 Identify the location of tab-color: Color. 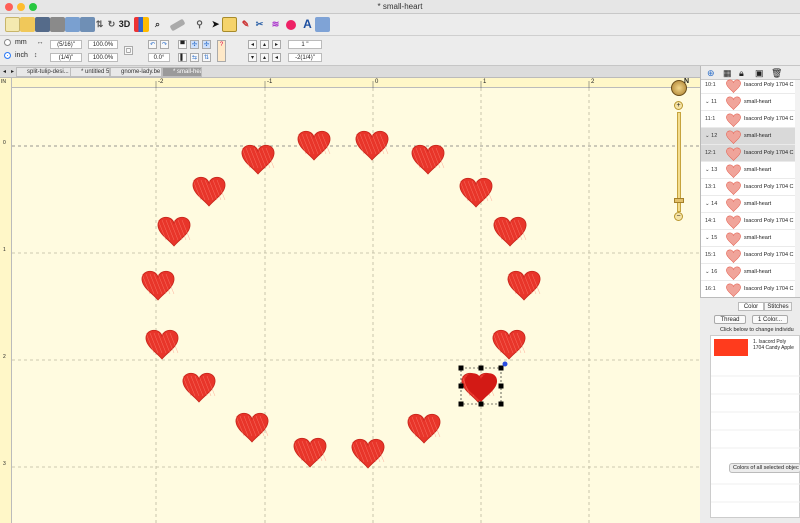
(751, 306).